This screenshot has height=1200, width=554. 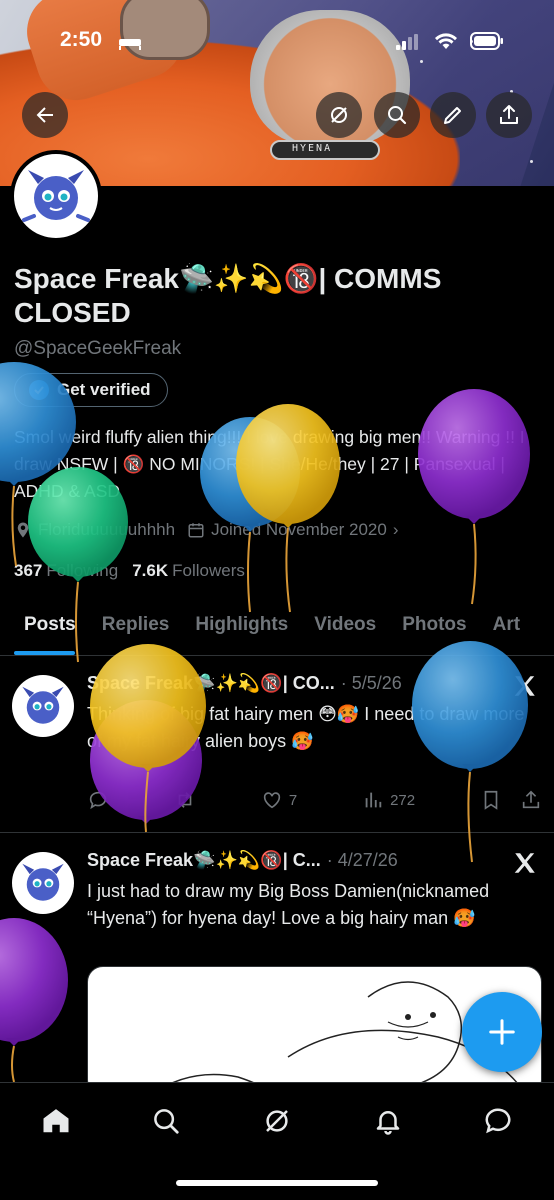 I want to click on followers-link: 7.6K Followers, so click(x=188, y=571).